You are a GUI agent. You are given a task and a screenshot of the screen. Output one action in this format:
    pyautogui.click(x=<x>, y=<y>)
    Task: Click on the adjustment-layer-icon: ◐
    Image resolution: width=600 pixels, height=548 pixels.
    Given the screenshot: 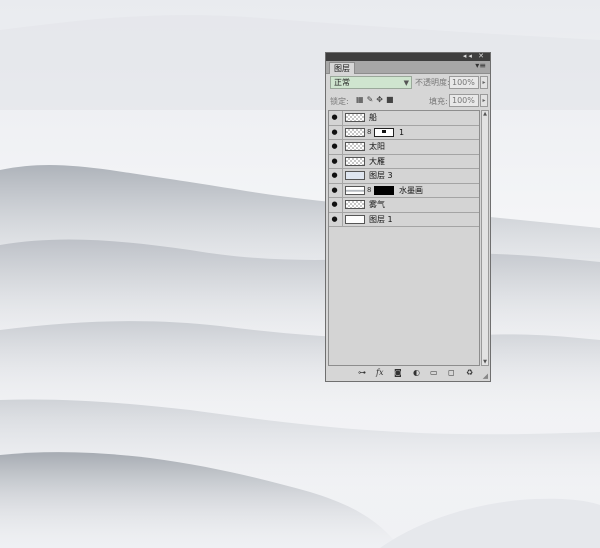 What is the action you would take?
    pyautogui.click(x=416, y=372)
    